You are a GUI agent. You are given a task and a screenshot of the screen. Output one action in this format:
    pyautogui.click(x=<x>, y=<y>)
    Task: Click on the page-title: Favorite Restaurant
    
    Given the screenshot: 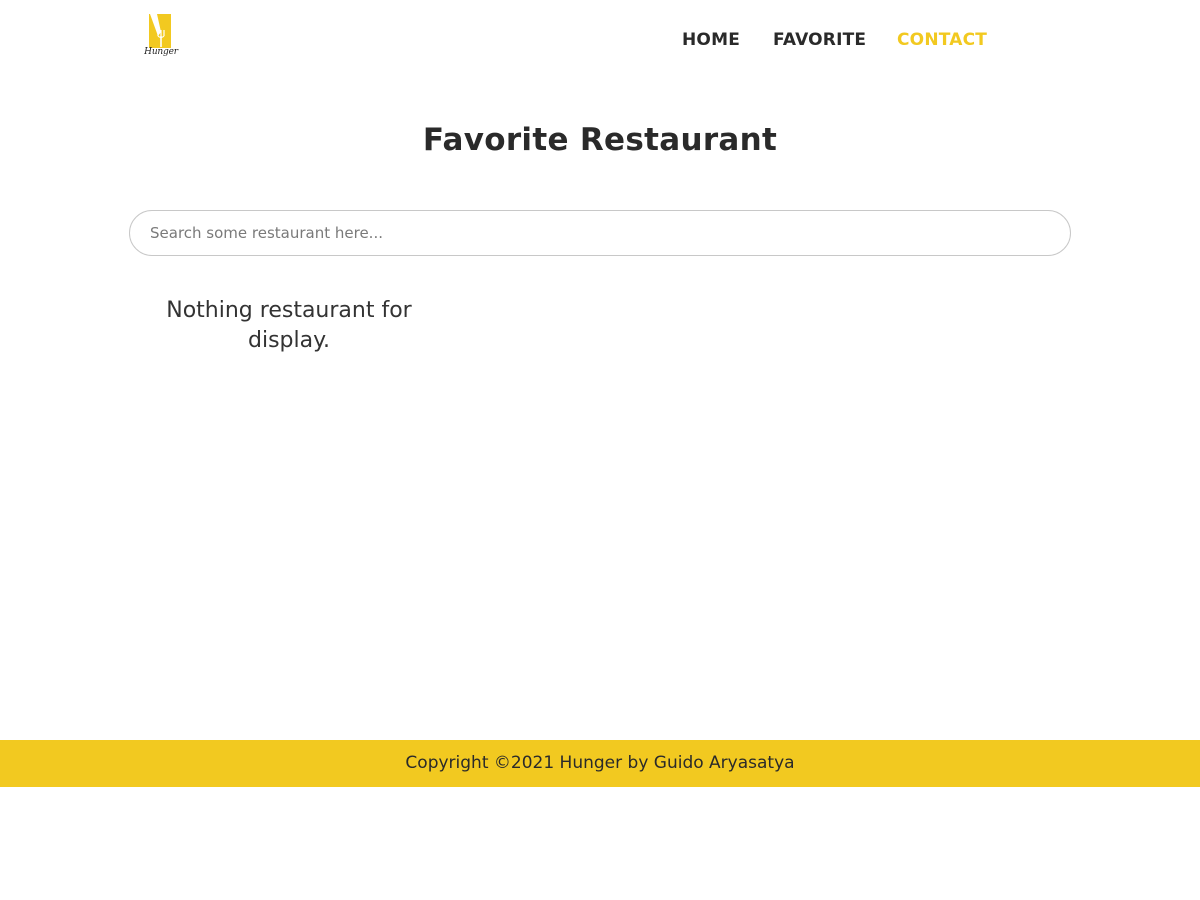 What is the action you would take?
    pyautogui.click(x=600, y=140)
    